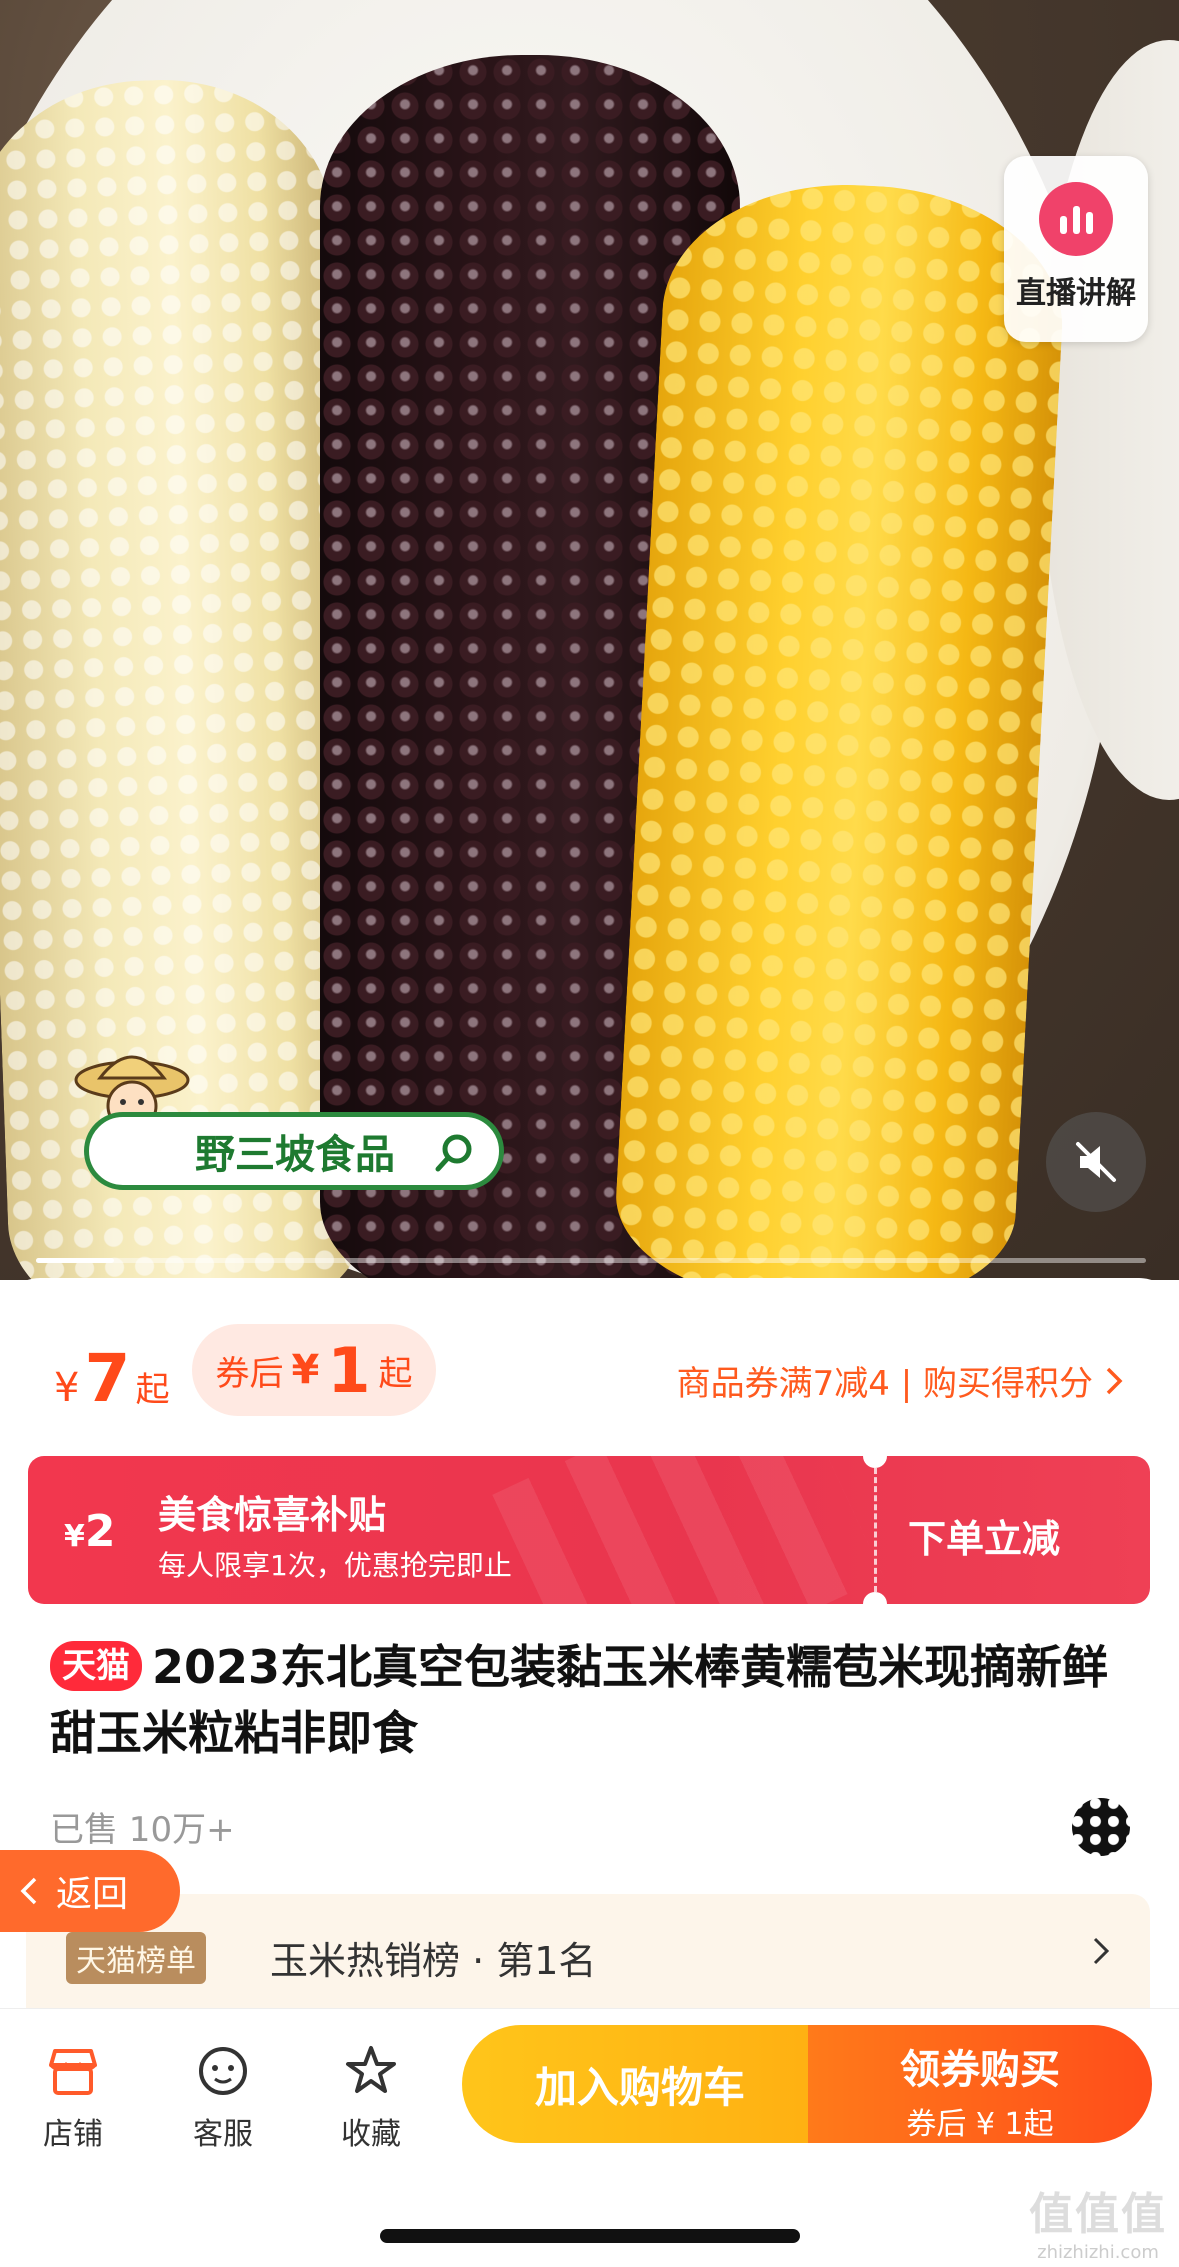 The height and width of the screenshot is (2267, 1179). Describe the element at coordinates (73, 2134) in the screenshot. I see `store-label: 店铺` at that location.